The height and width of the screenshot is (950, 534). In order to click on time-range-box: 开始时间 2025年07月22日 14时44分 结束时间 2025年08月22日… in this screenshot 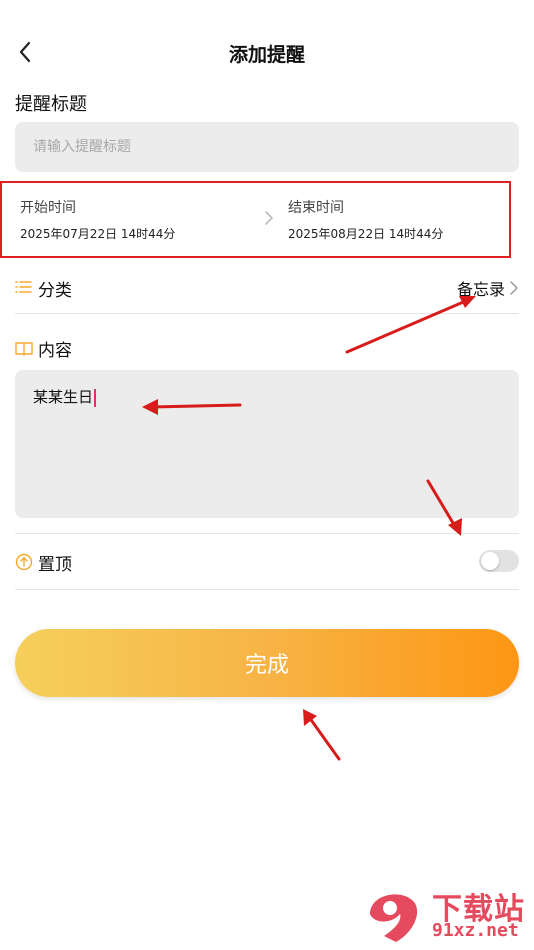, I will do `click(255, 219)`.